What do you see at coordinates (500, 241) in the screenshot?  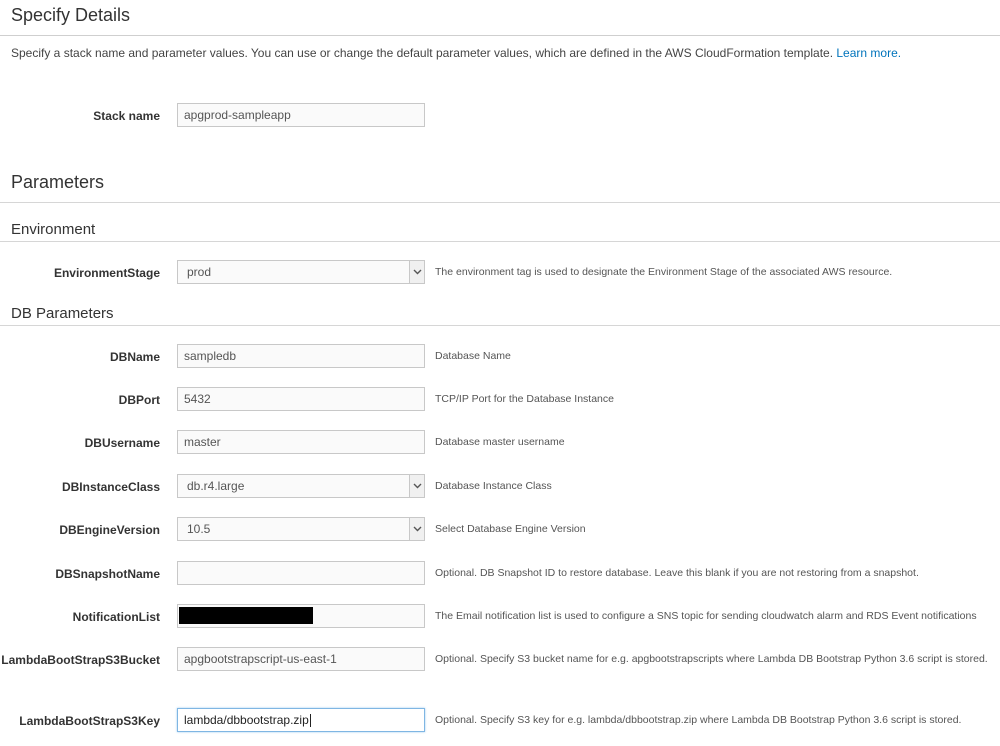 I see `environment-divider` at bounding box center [500, 241].